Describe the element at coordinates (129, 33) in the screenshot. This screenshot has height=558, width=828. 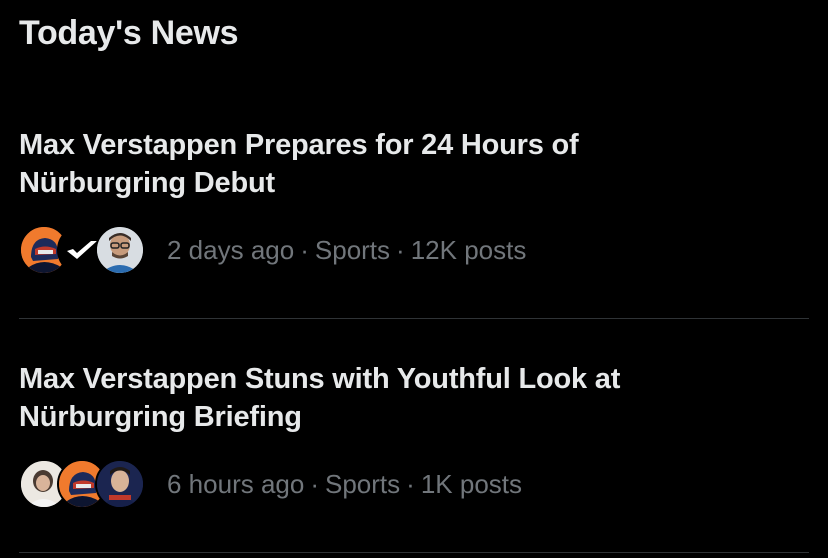
I see `section-title: Today's News` at that location.